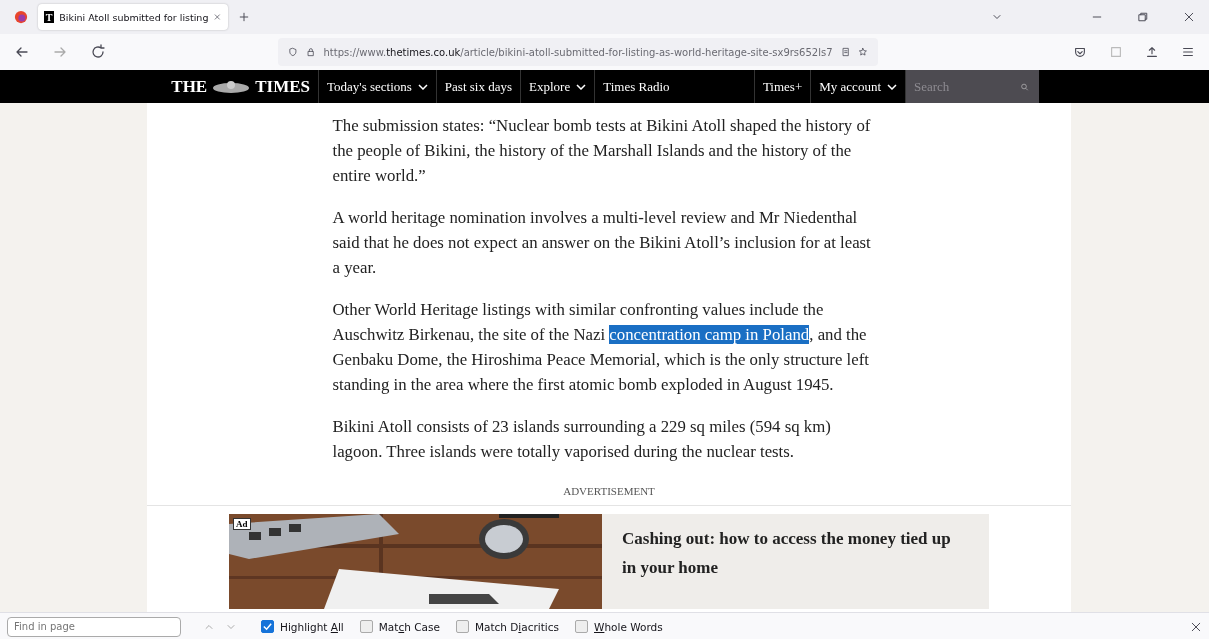 This screenshot has width=1209, height=639. I want to click on search-field: Search, so click(957, 86).